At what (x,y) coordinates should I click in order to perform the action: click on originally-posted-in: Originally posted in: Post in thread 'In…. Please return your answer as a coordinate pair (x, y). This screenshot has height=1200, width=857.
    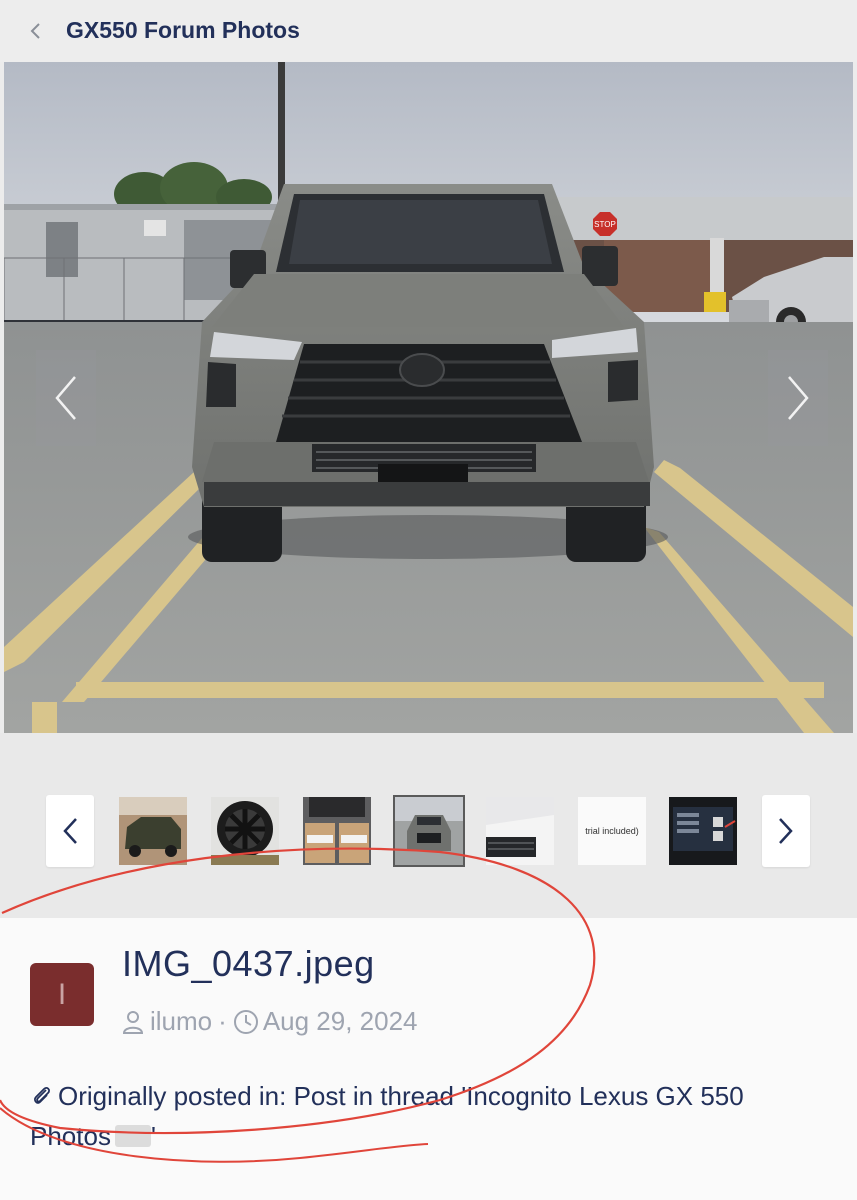
    Looking at the image, I should click on (430, 1116).